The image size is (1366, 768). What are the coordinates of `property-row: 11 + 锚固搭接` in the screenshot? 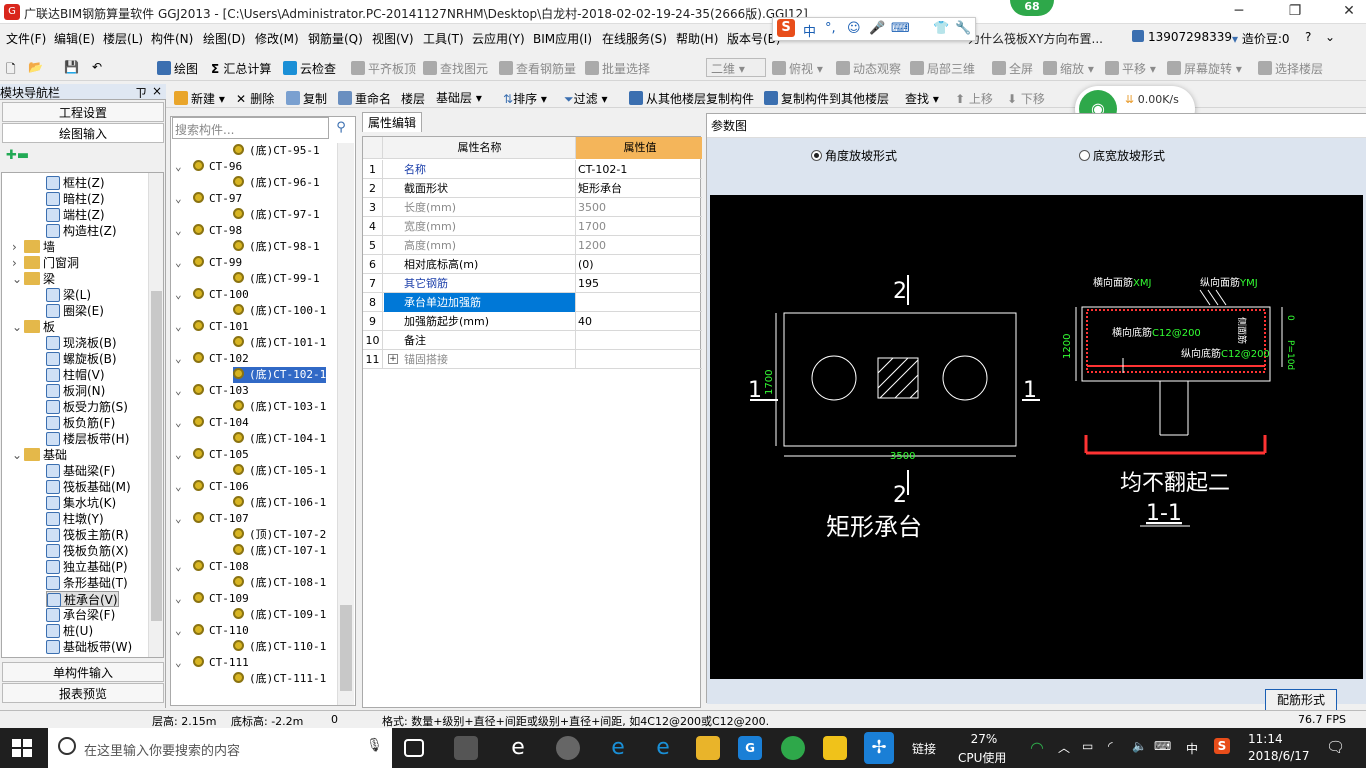 It's located at (532, 359).